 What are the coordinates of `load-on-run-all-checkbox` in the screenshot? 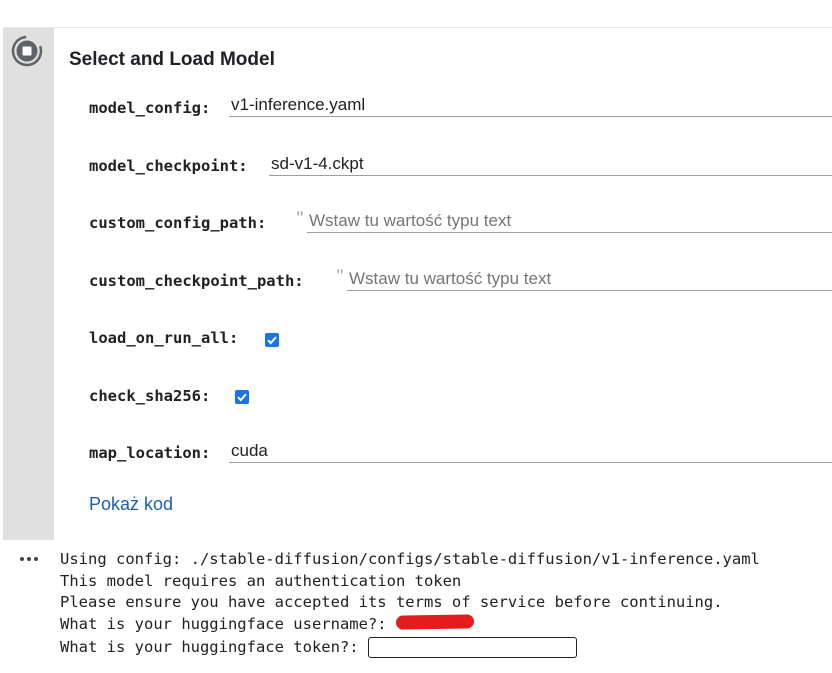 It's located at (272, 340).